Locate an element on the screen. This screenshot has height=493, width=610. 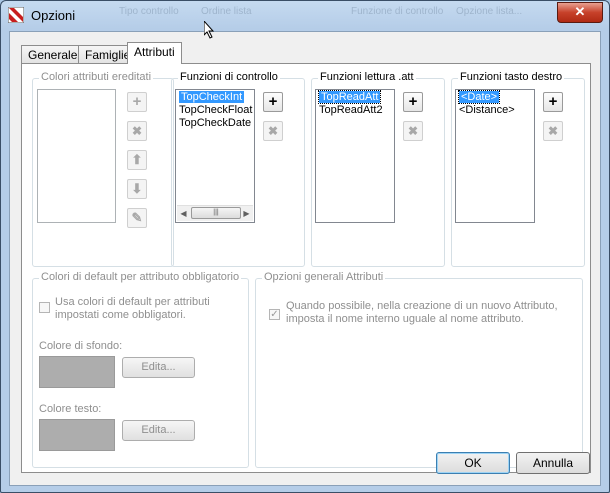
check-icon: ✓ is located at coordinates (274, 314).